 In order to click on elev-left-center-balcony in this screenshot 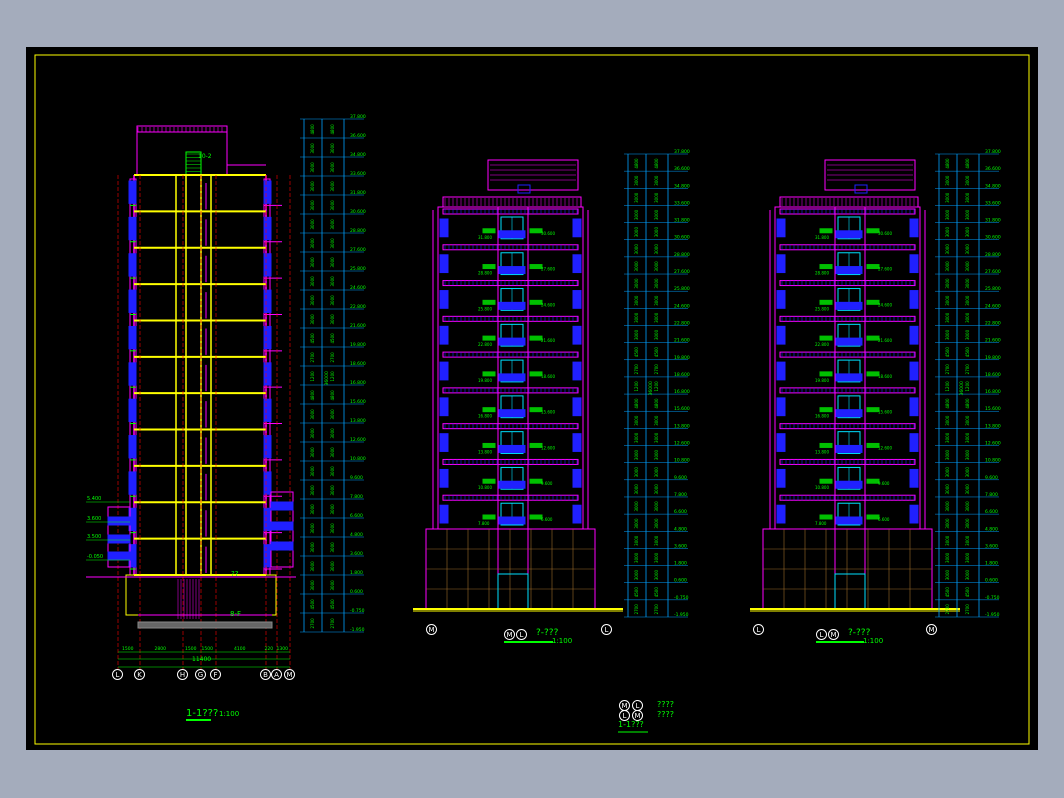, I will do `click(512, 448)`.